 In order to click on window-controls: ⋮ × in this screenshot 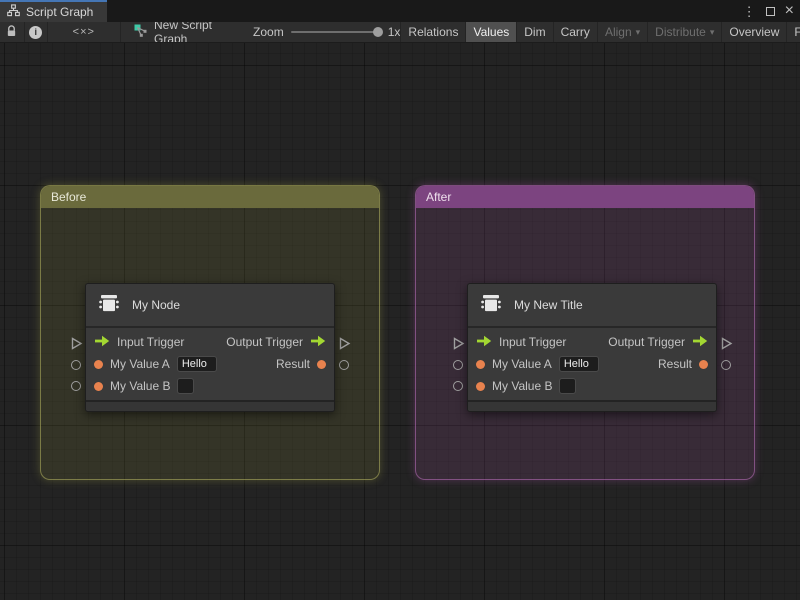, I will do `click(771, 11)`.